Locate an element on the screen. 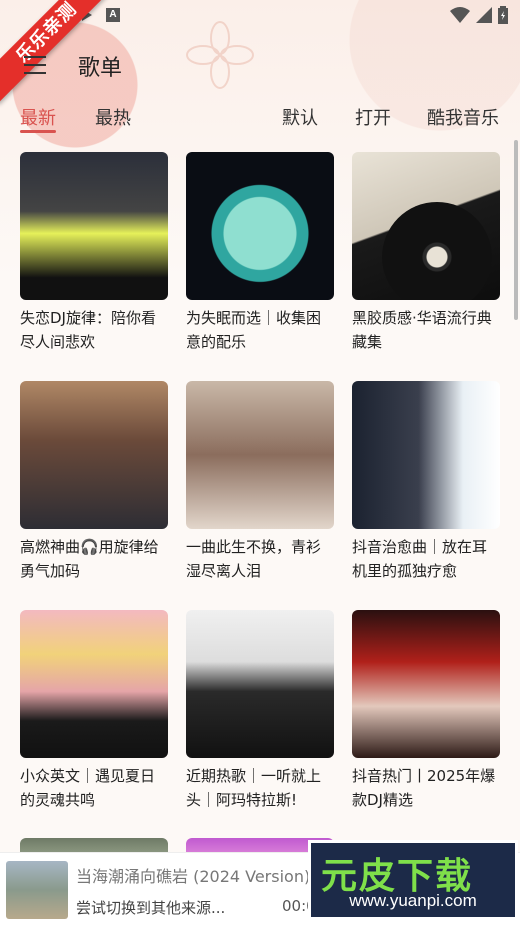  playlist-title: 抖音热门丨2025年爆款DJ精选 is located at coordinates (424, 788).